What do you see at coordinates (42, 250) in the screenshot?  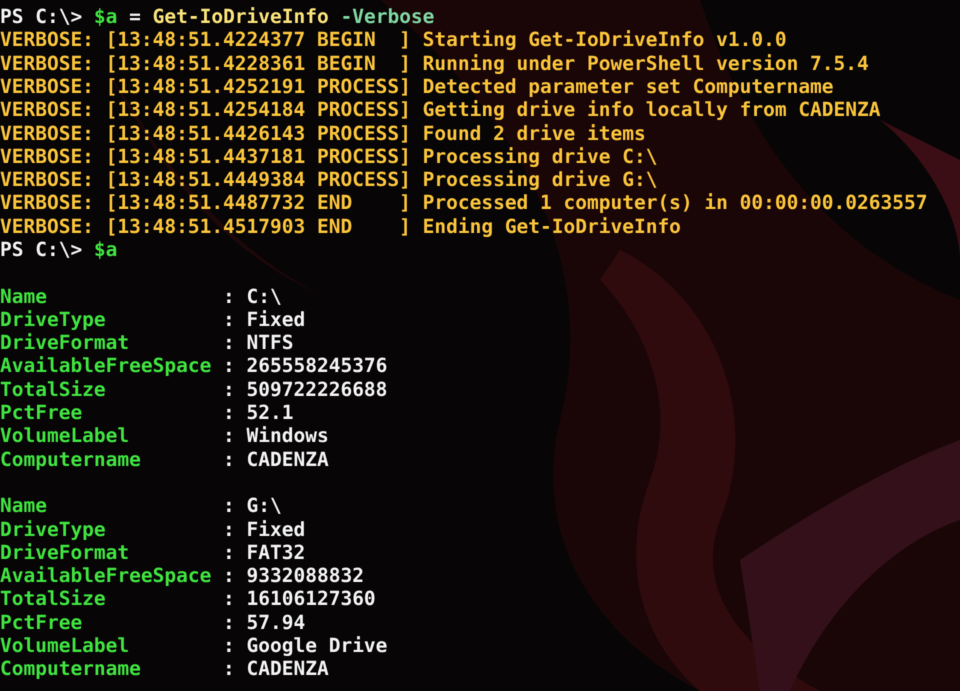 I see `prompt-text: PS C:\>` at bounding box center [42, 250].